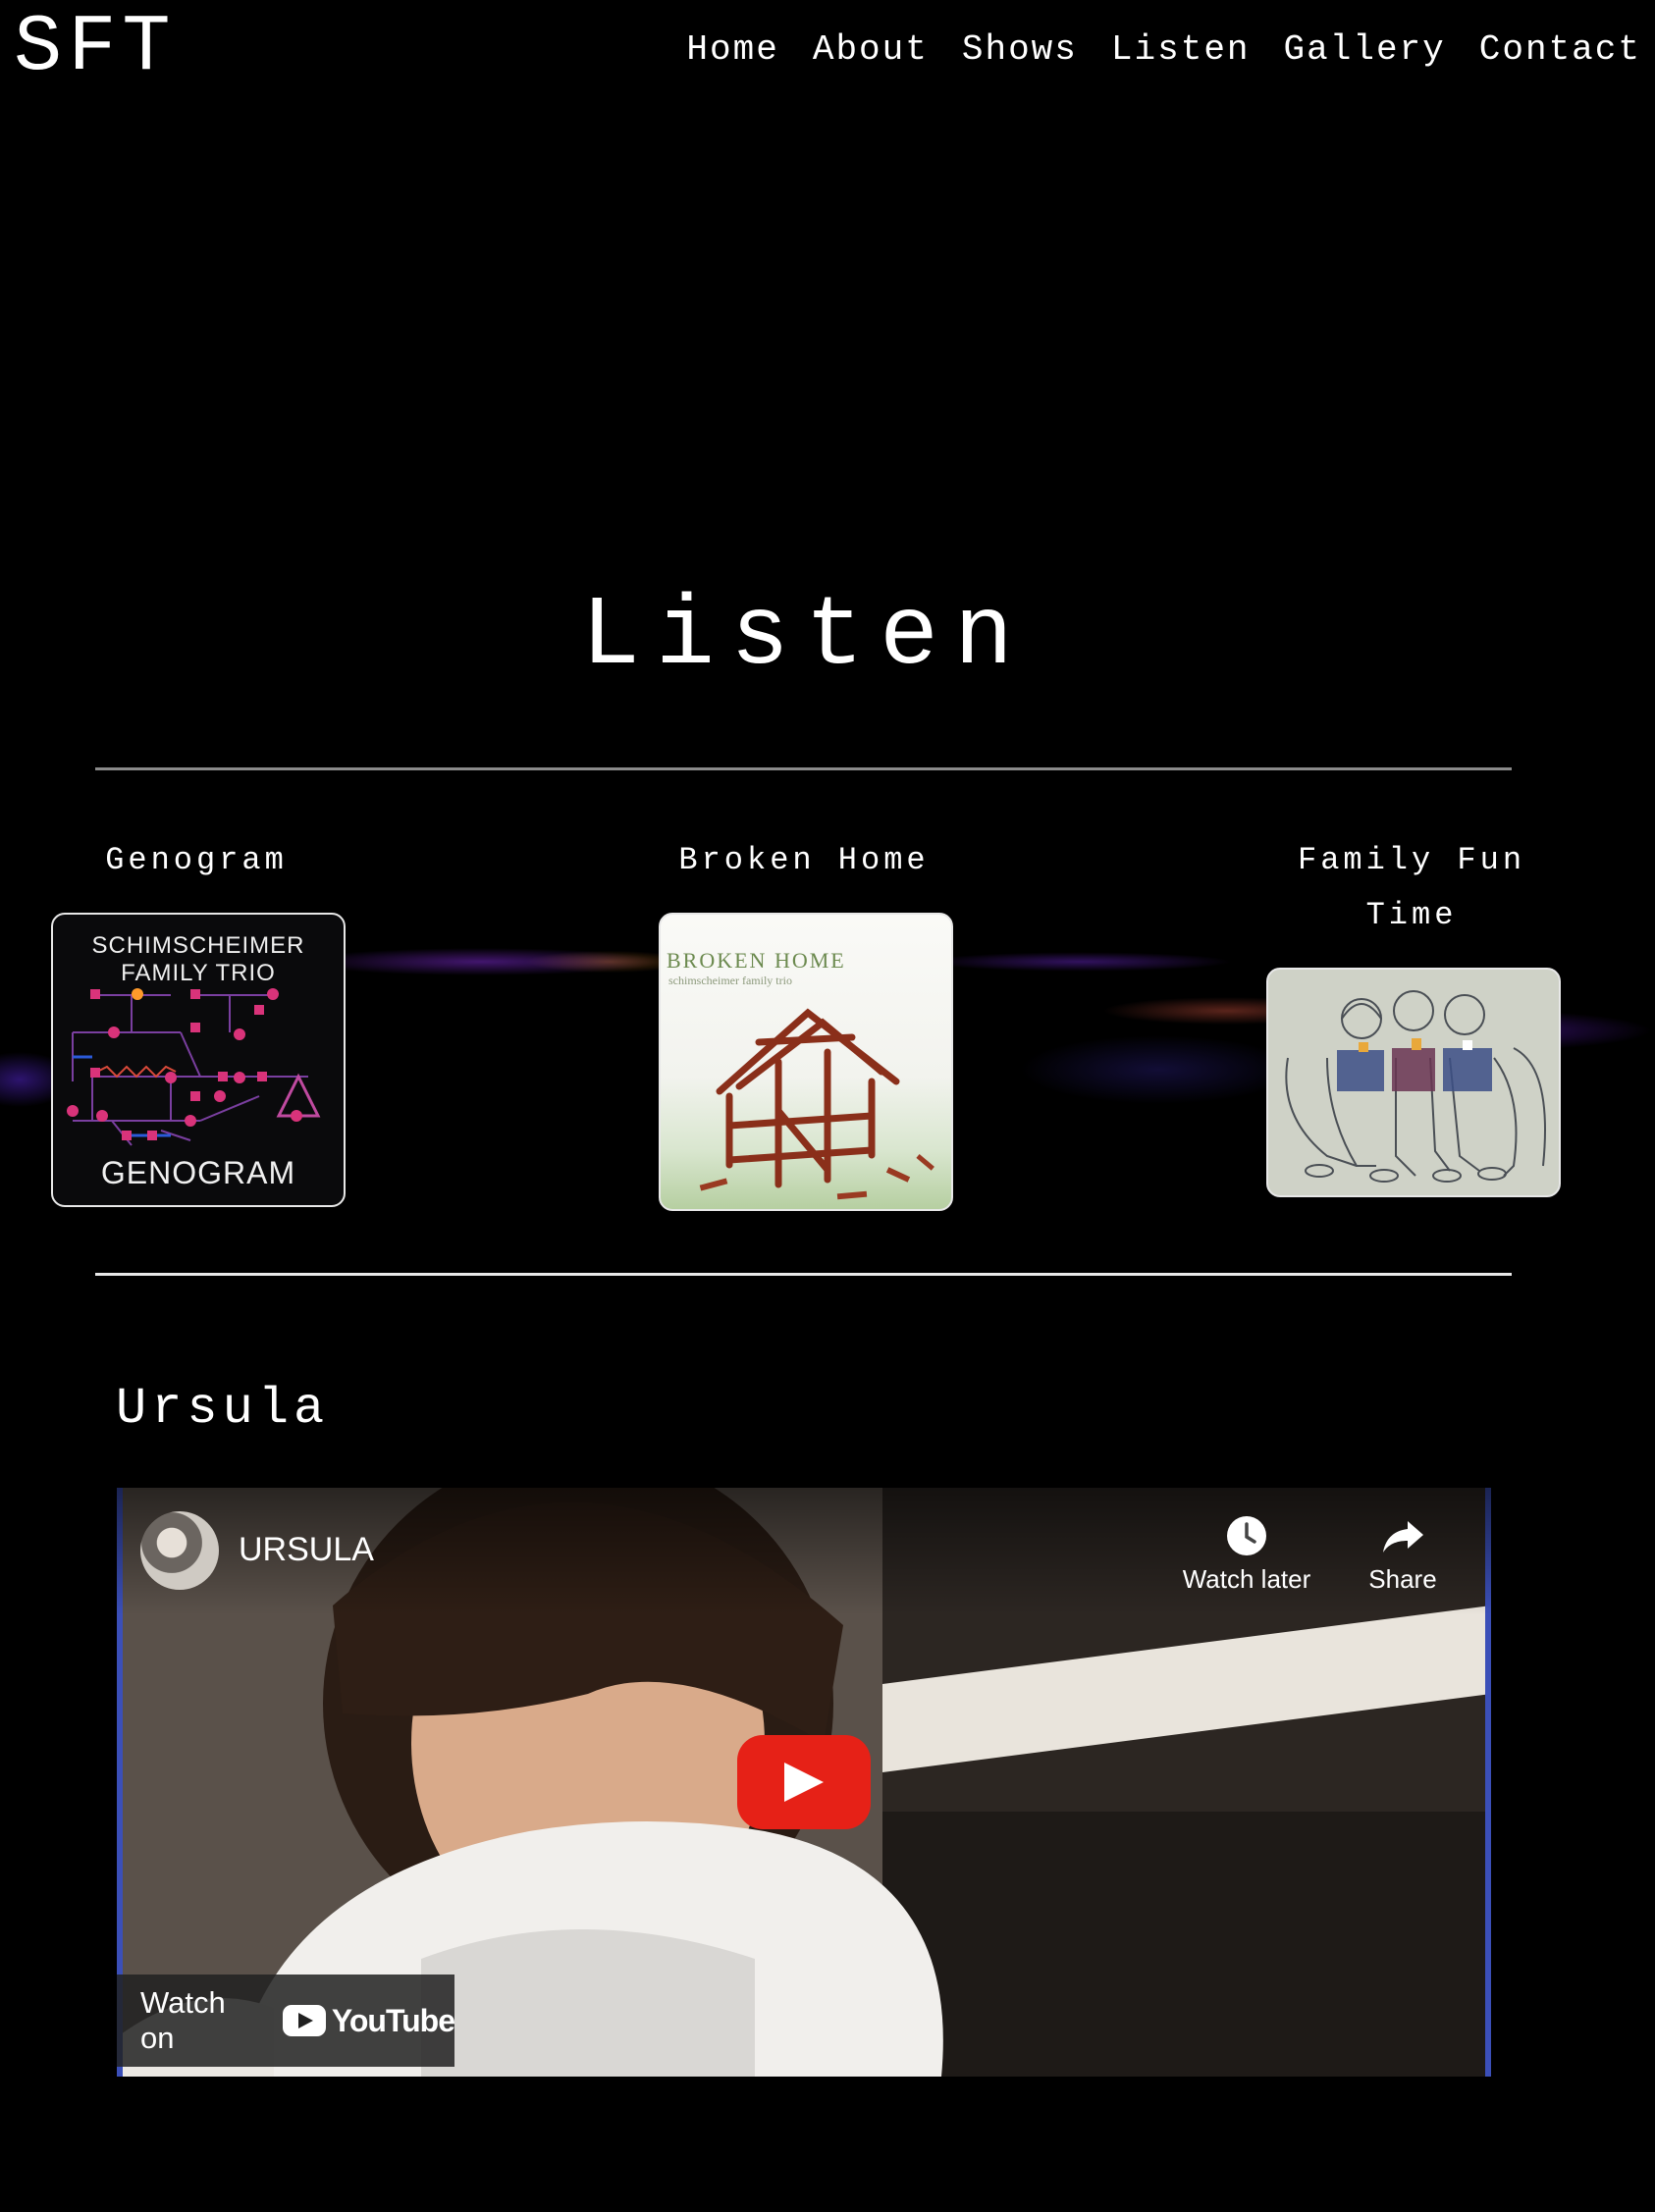 Image resolution: width=1655 pixels, height=2212 pixels. I want to click on album-title: Family Fun Time, so click(1411, 887).